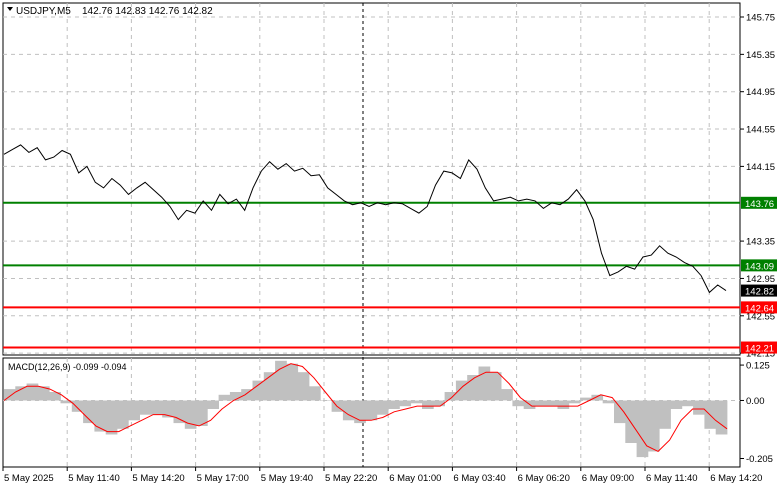  I want to click on y-tick-label: 144.55, so click(760, 130).